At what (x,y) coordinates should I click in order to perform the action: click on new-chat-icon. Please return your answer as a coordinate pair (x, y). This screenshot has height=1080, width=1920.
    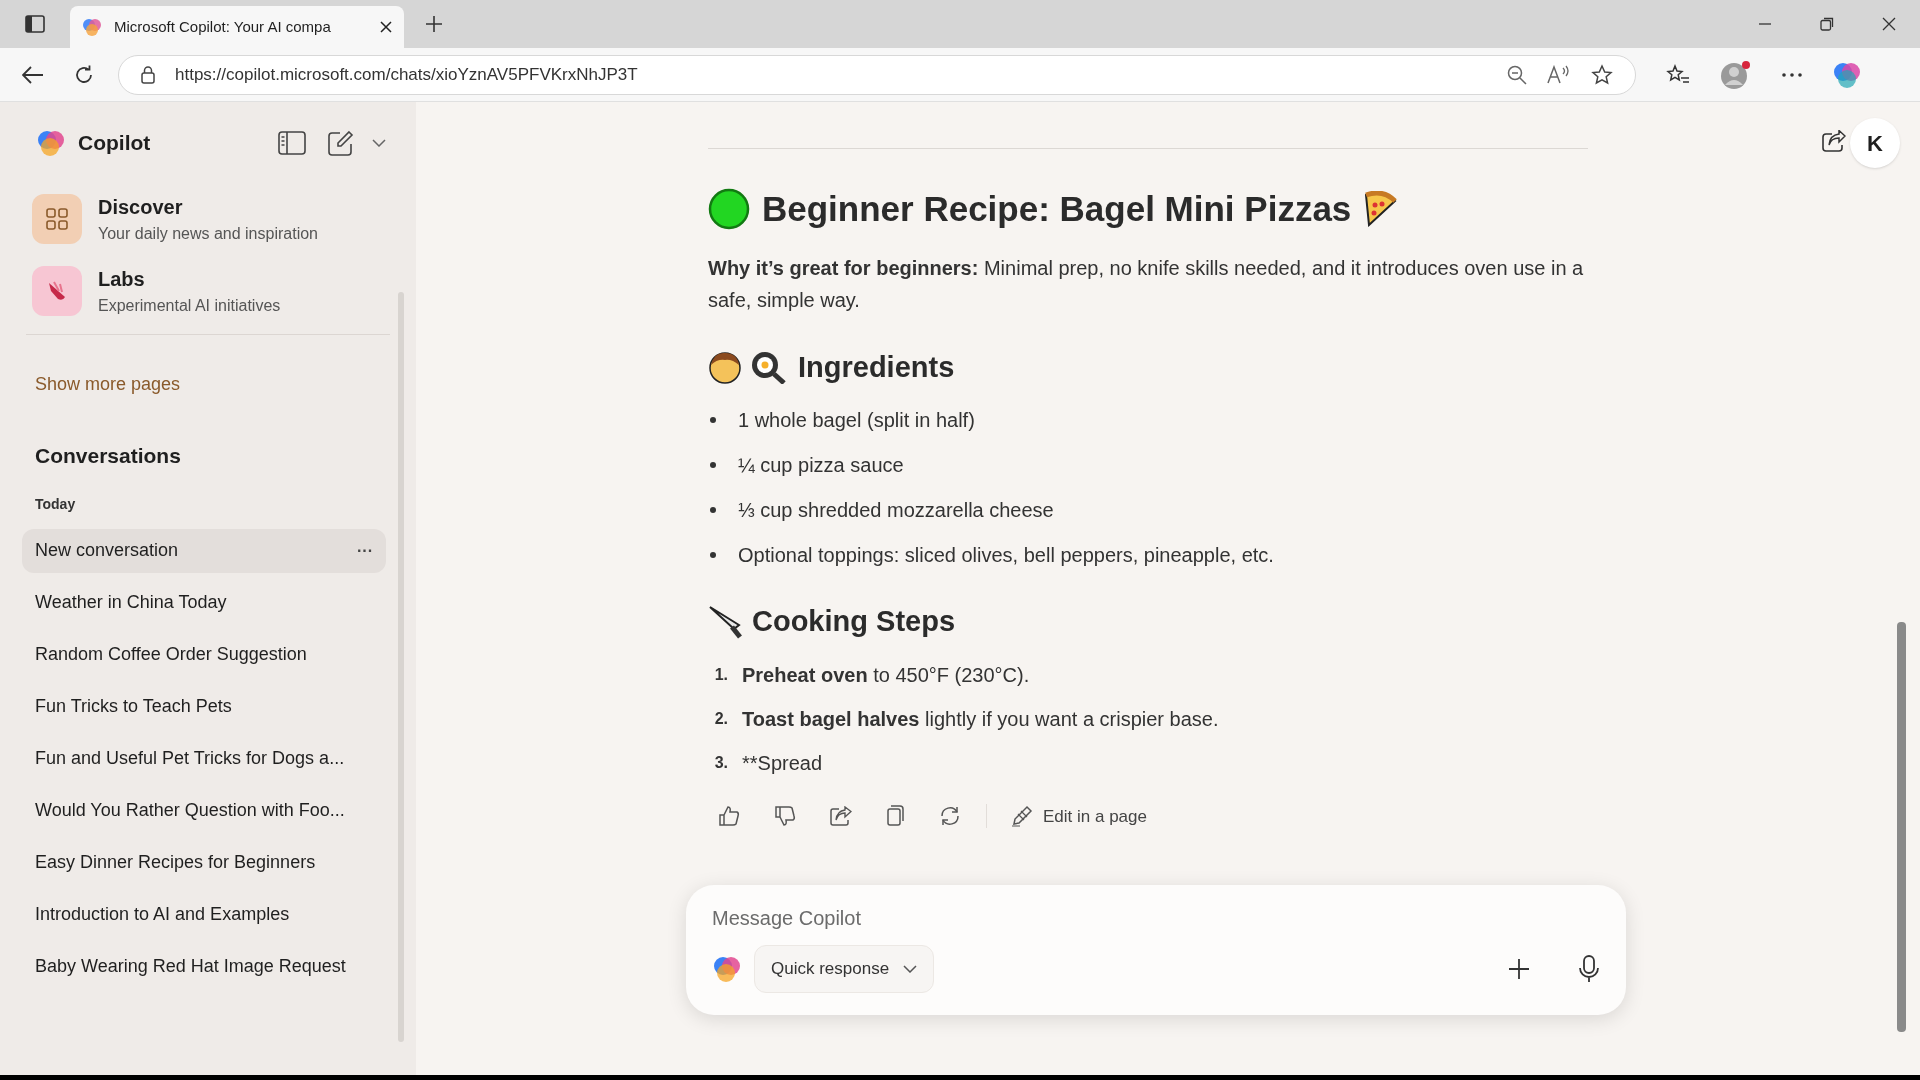
    Looking at the image, I should click on (341, 143).